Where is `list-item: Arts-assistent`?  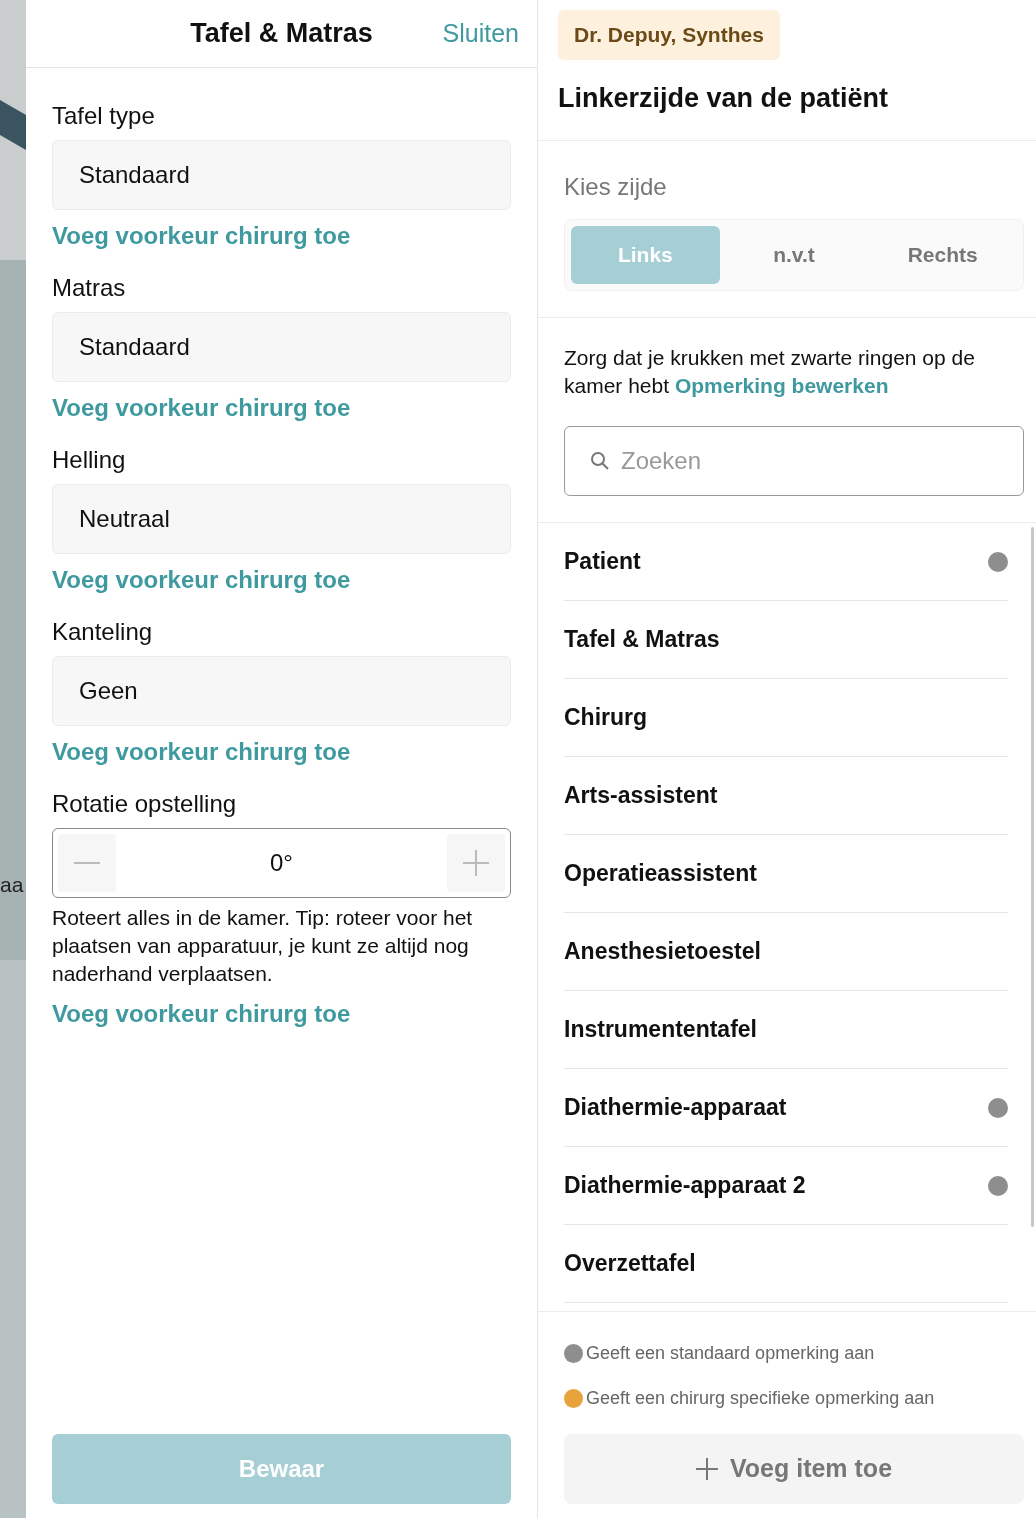
list-item: Arts-assistent is located at coordinates (786, 796).